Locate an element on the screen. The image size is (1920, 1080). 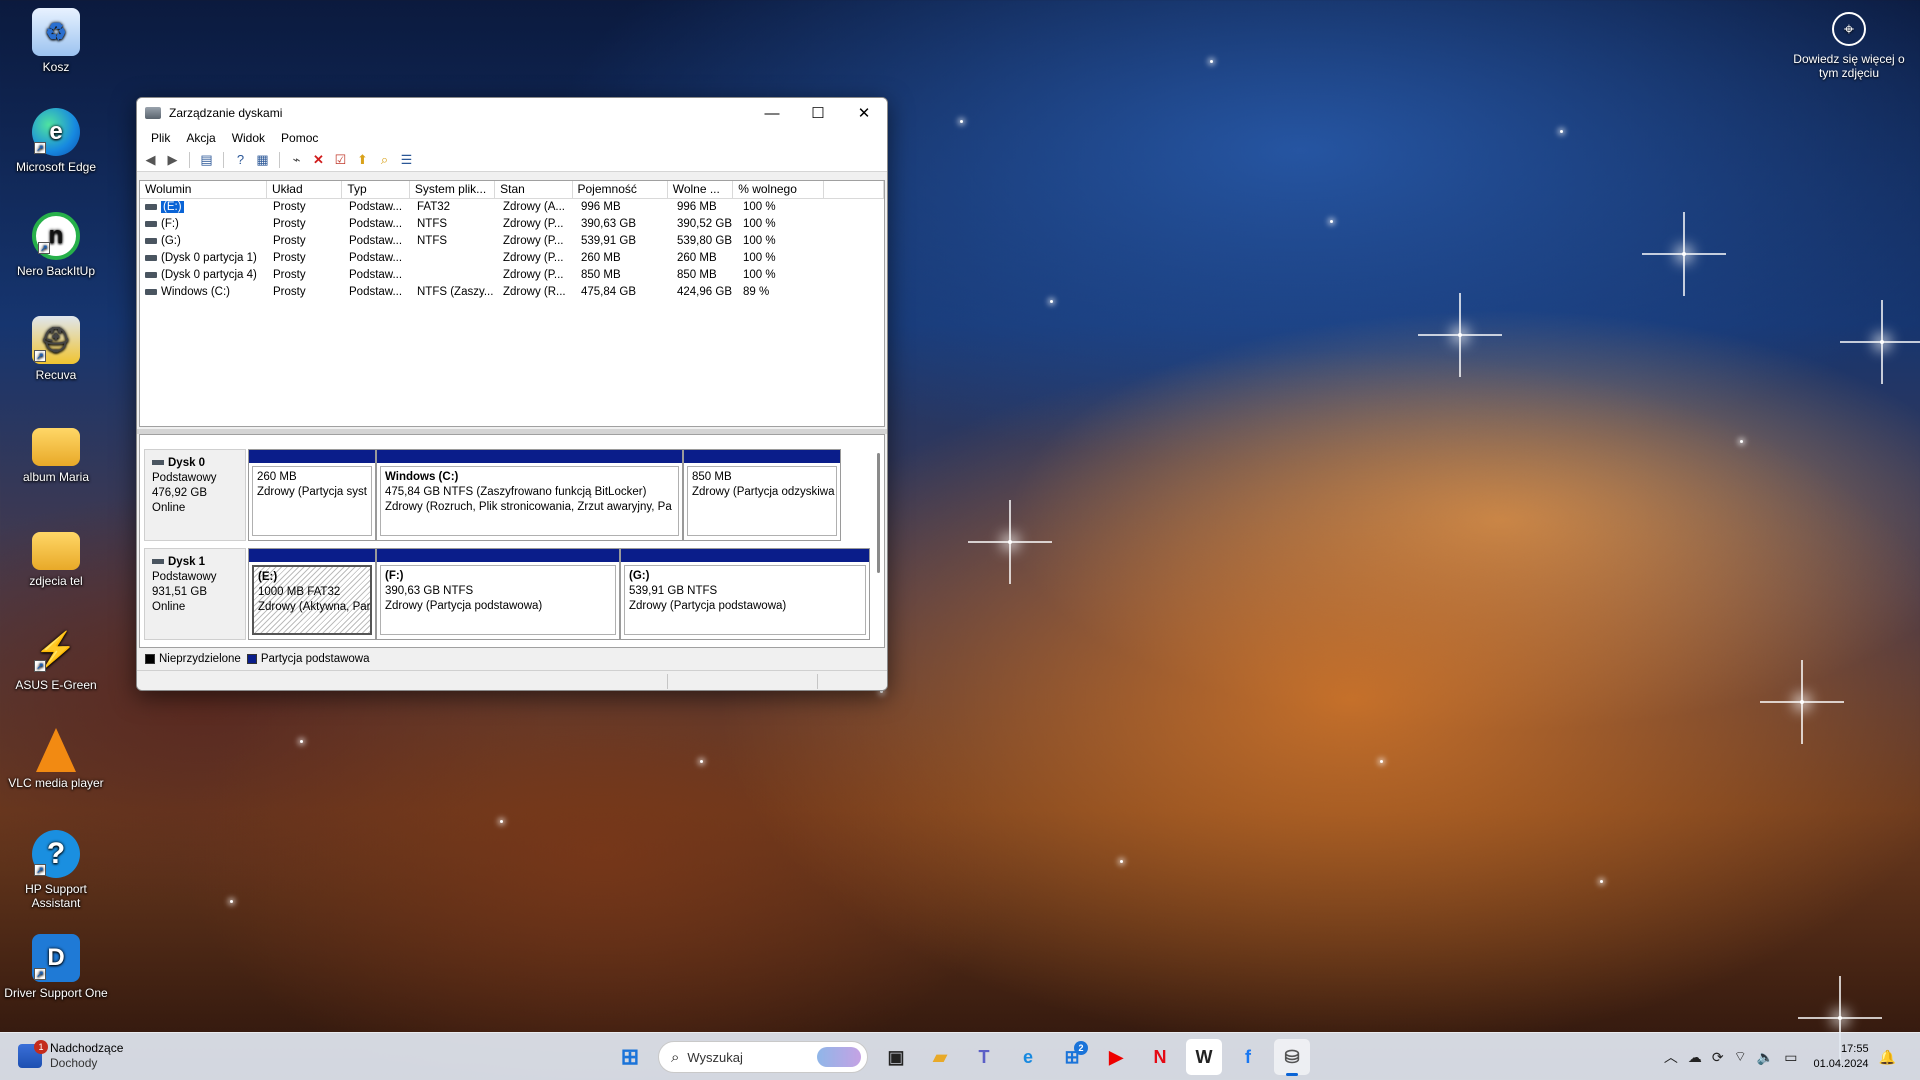
desktop-icon-recuva: ⛑ ↗ Recuva is located at coordinates (56, 349).